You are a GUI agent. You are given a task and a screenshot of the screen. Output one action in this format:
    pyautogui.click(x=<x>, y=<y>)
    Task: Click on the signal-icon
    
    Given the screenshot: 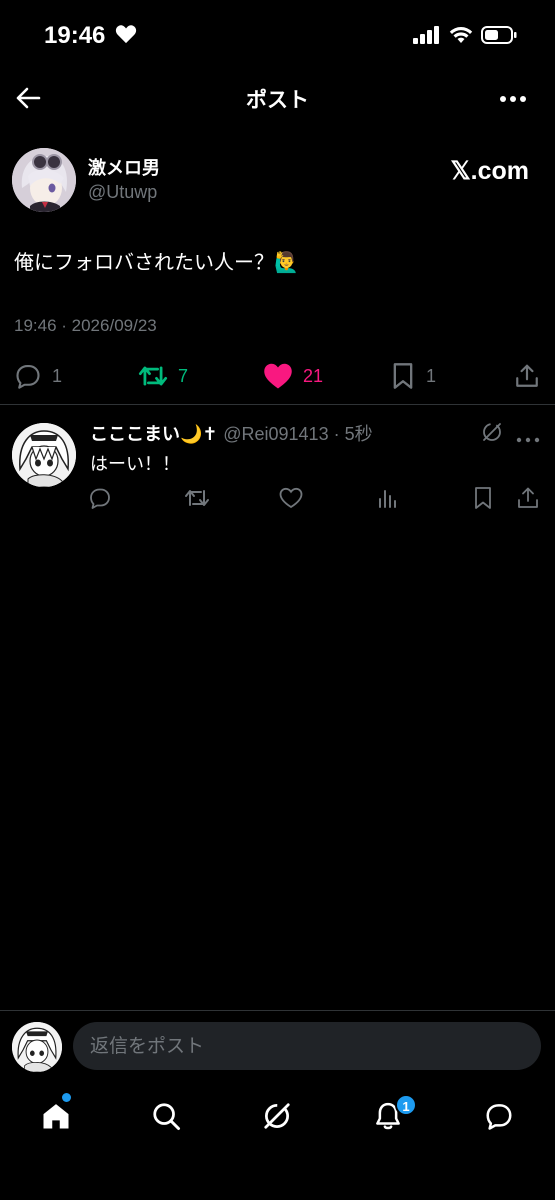 What is the action you would take?
    pyautogui.click(x=427, y=37)
    